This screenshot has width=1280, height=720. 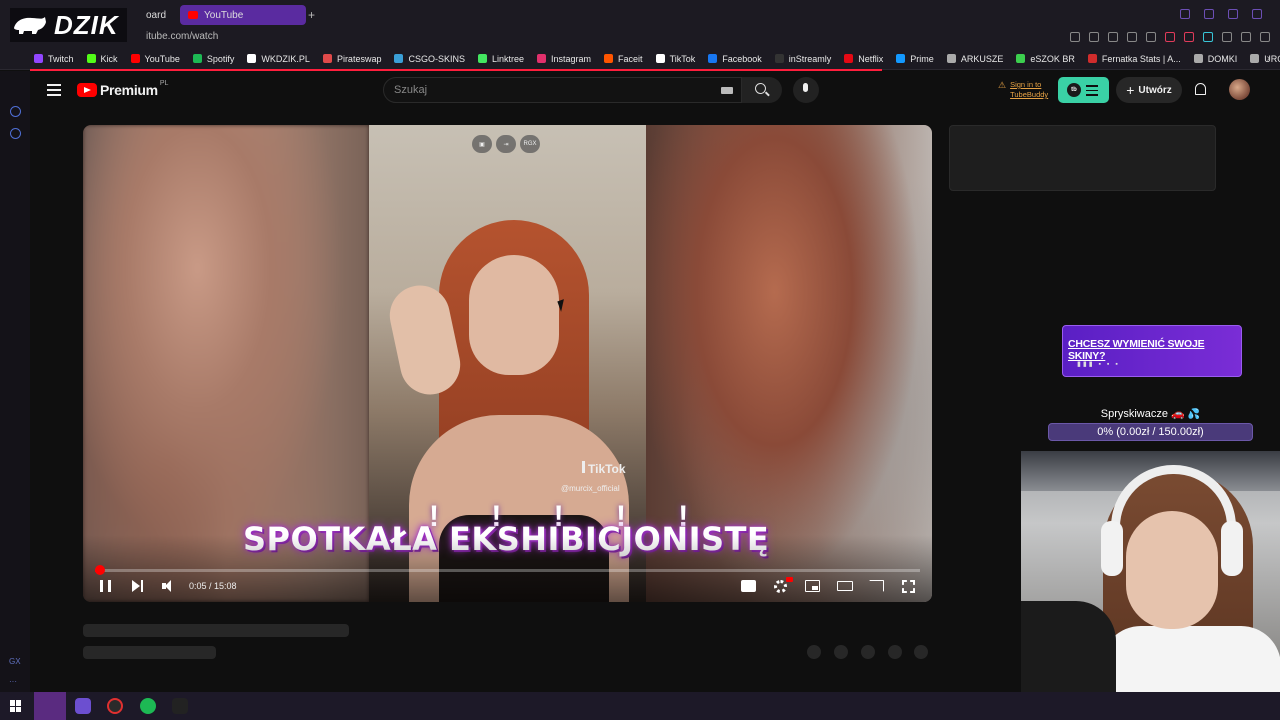 I want to click on url-text: itube.com/watch, so click(x=182, y=36).